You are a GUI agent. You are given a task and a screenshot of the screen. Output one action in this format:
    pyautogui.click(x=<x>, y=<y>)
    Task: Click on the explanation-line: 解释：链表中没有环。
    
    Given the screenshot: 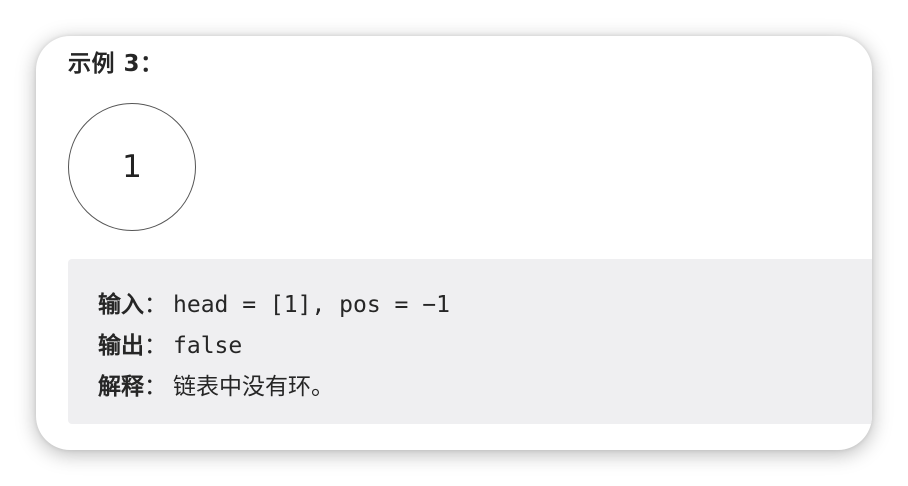 What is the action you would take?
    pyautogui.click(x=216, y=384)
    